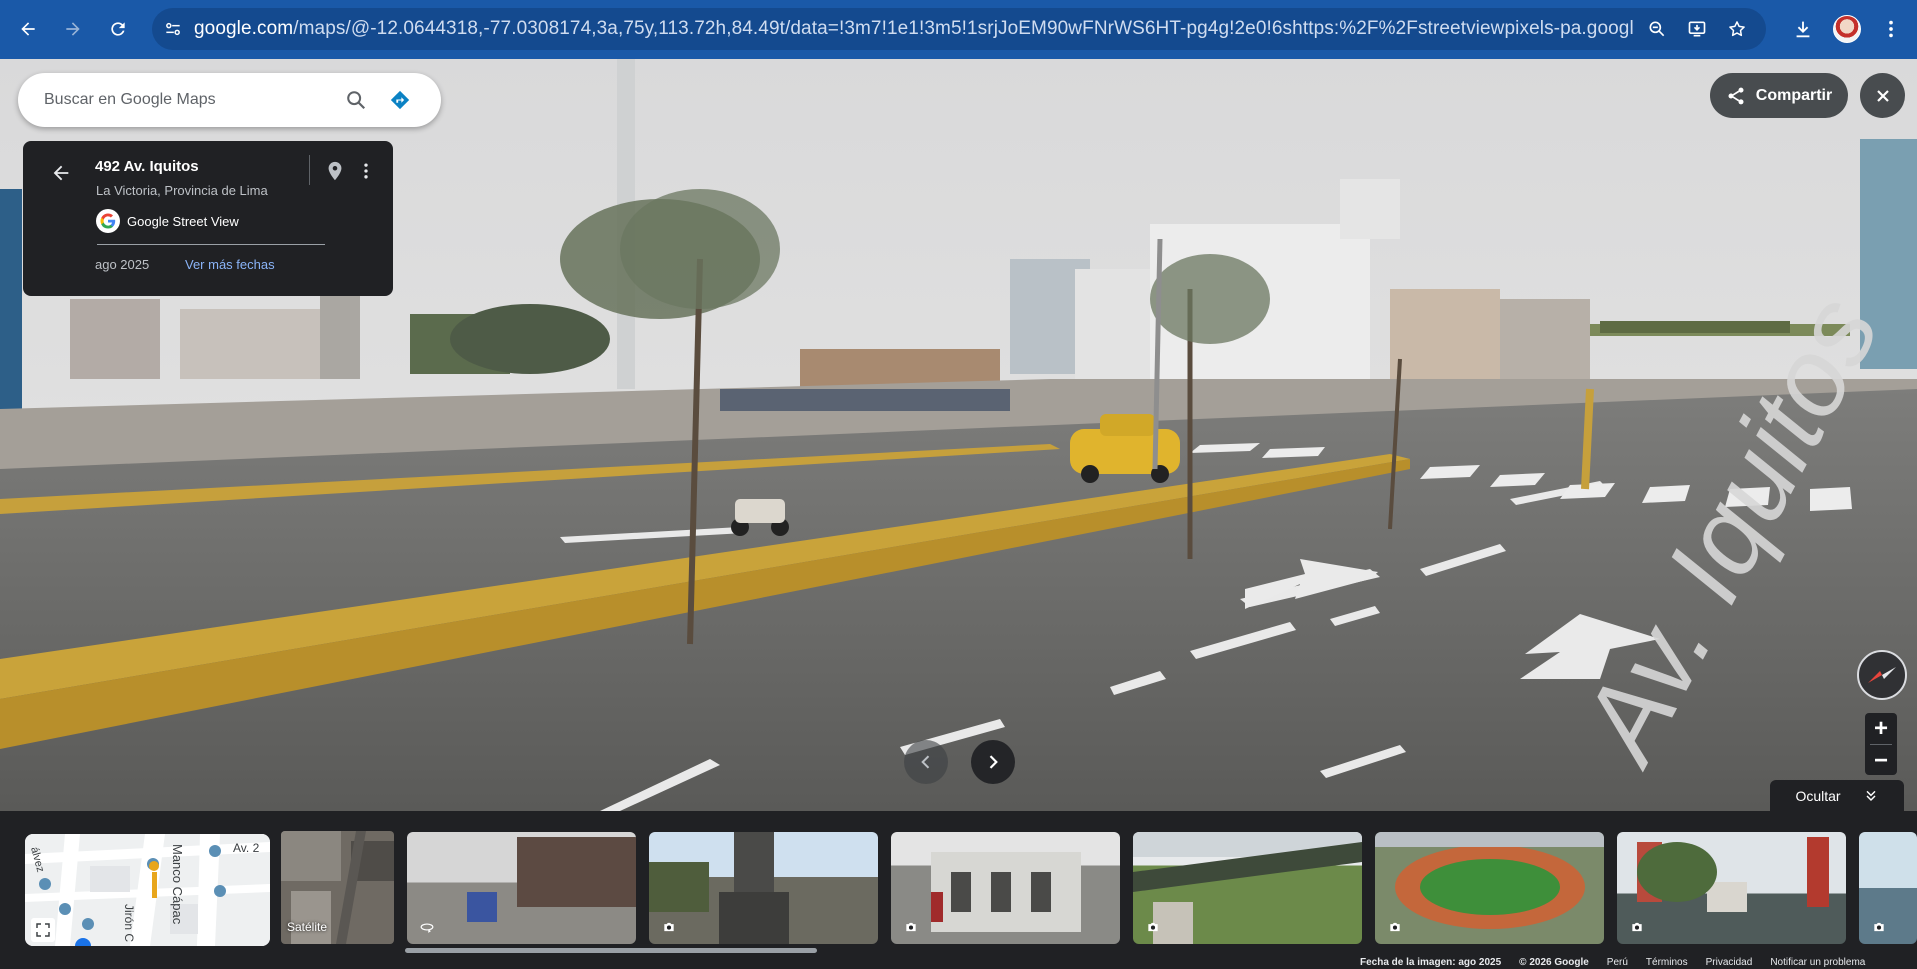 The height and width of the screenshot is (969, 1917). I want to click on hide-imagery-button: Ocultar, so click(1837, 796).